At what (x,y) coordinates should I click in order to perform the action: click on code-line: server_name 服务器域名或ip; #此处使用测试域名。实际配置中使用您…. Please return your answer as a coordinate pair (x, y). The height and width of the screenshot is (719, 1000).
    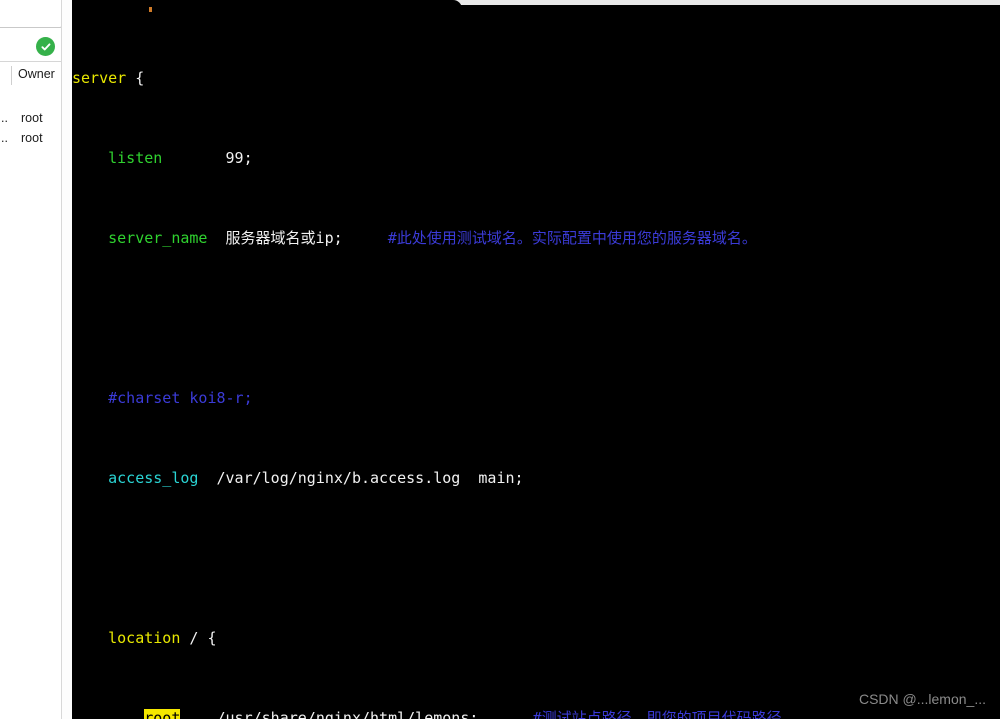
    Looking at the image, I should click on (536, 238).